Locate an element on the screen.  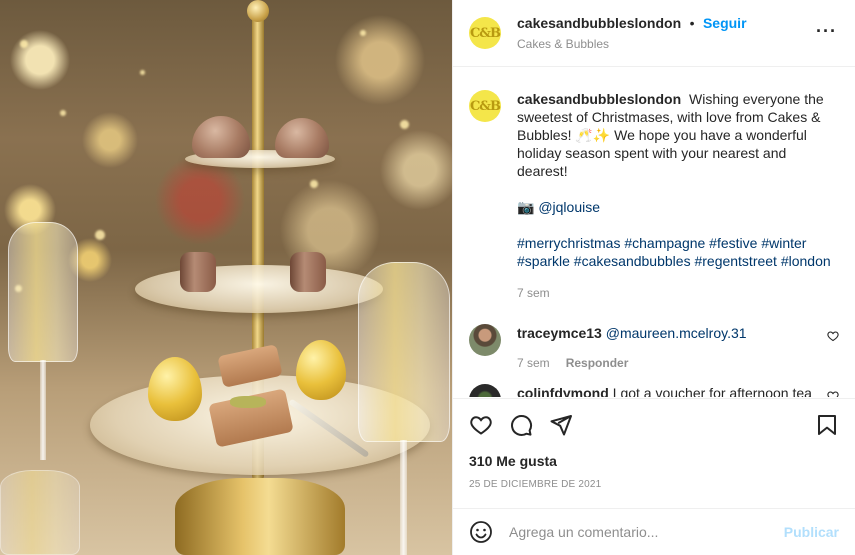
comment-input is located at coordinates (646, 532).